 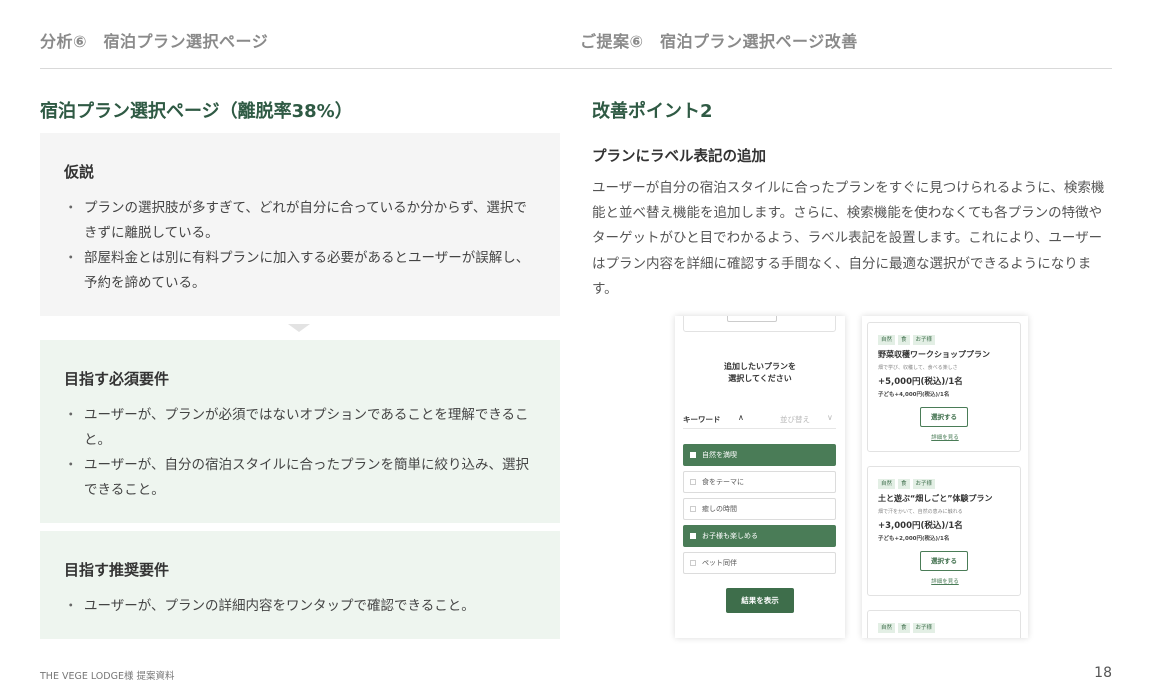 What do you see at coordinates (760, 366) in the screenshot?
I see `mock-prompt-line1: 追加したいプランを` at bounding box center [760, 366].